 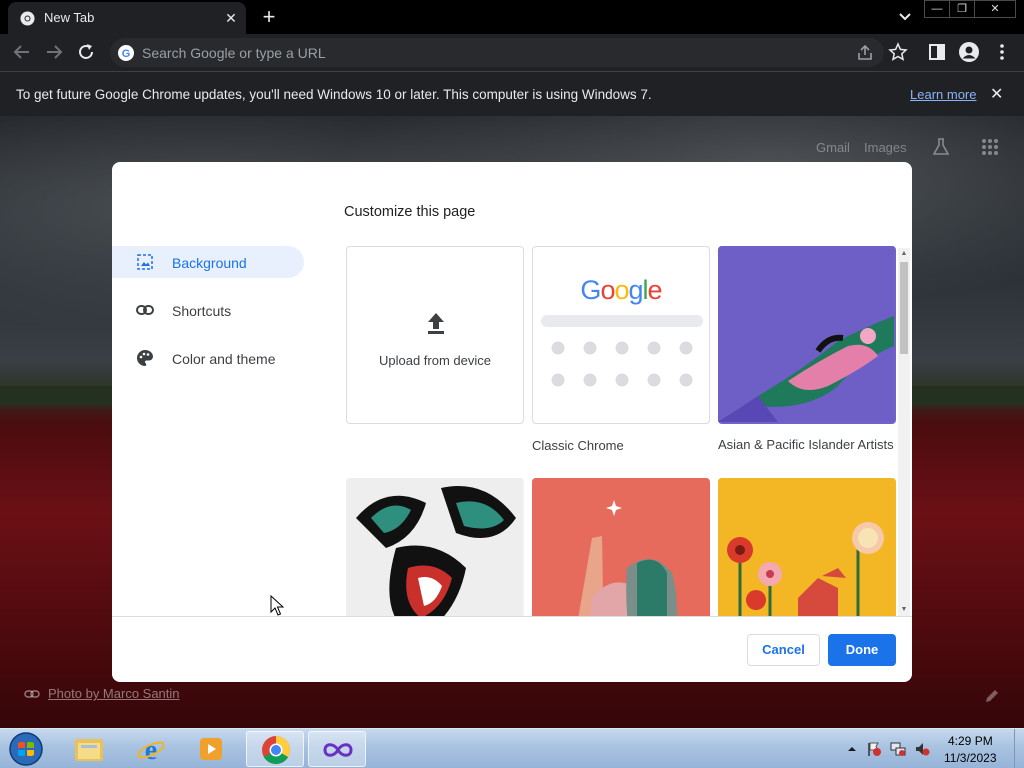 I want to click on upload-icon, so click(x=436, y=323).